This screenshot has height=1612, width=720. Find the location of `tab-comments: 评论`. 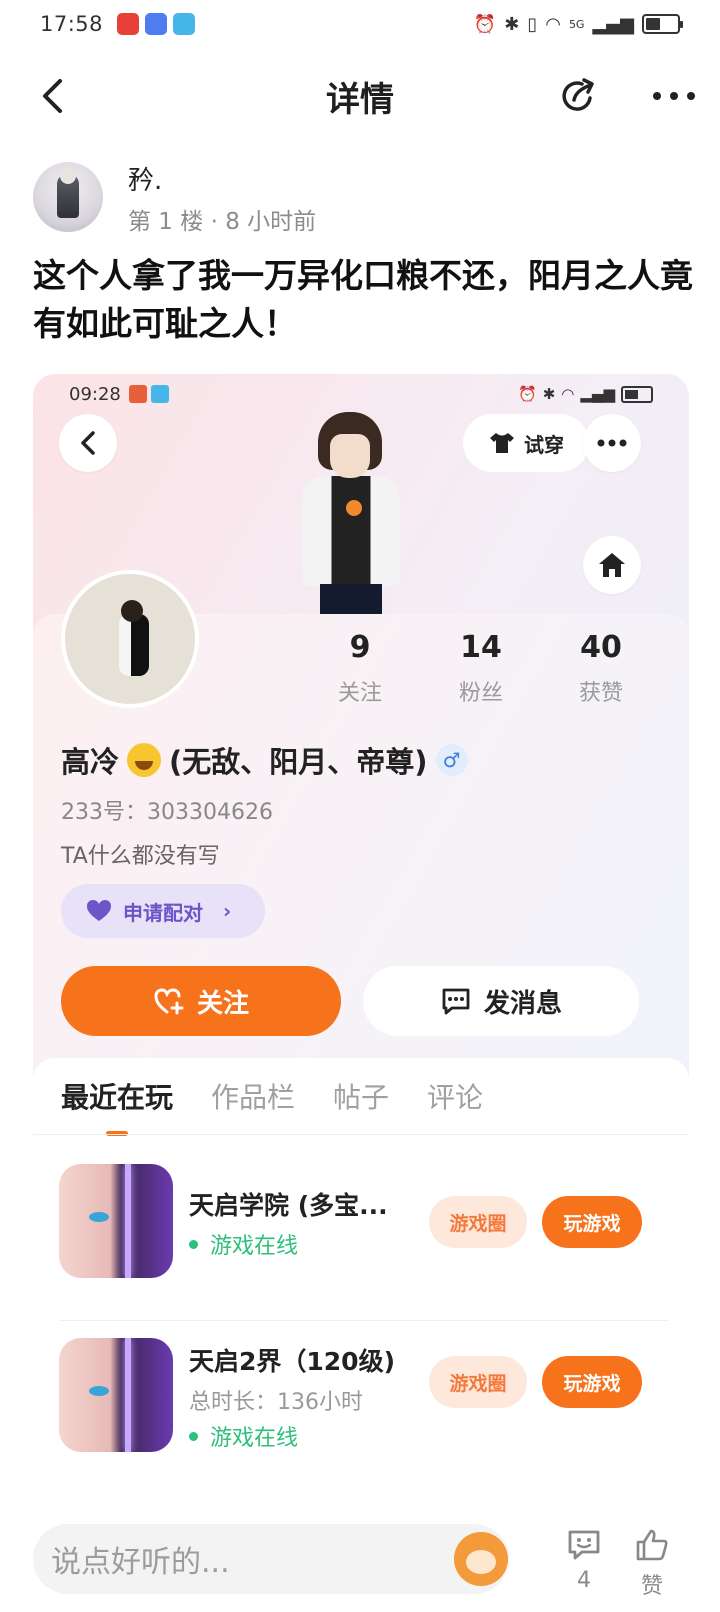

tab-comments: 评论 is located at coordinates (455, 1097).